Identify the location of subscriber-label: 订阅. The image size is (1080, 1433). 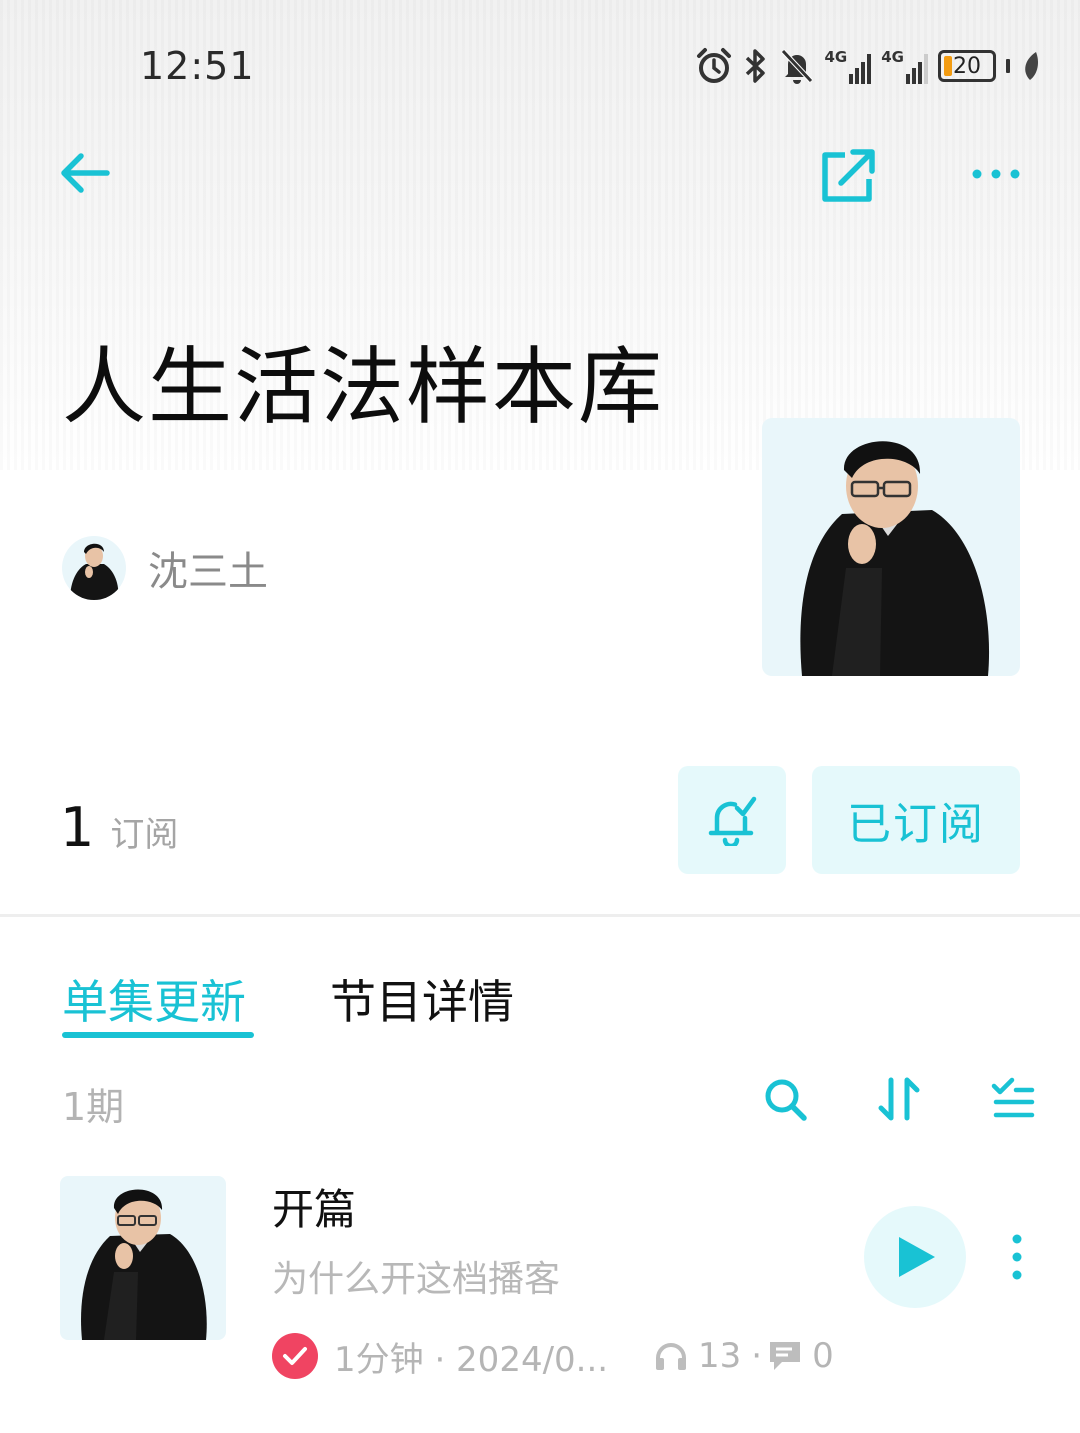
(144, 835).